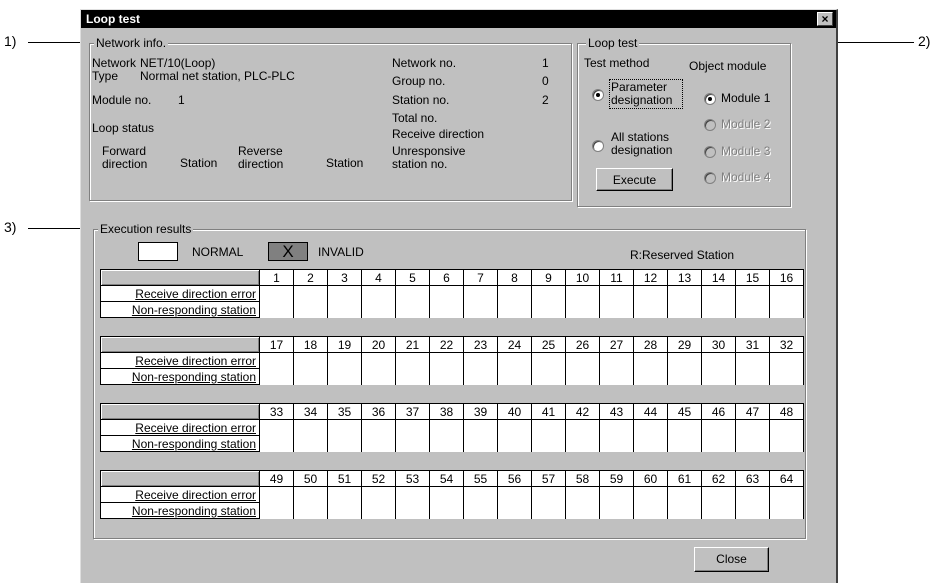 This screenshot has width=943, height=583. What do you see at coordinates (514, 411) in the screenshot?
I see `station-number-header: 40` at bounding box center [514, 411].